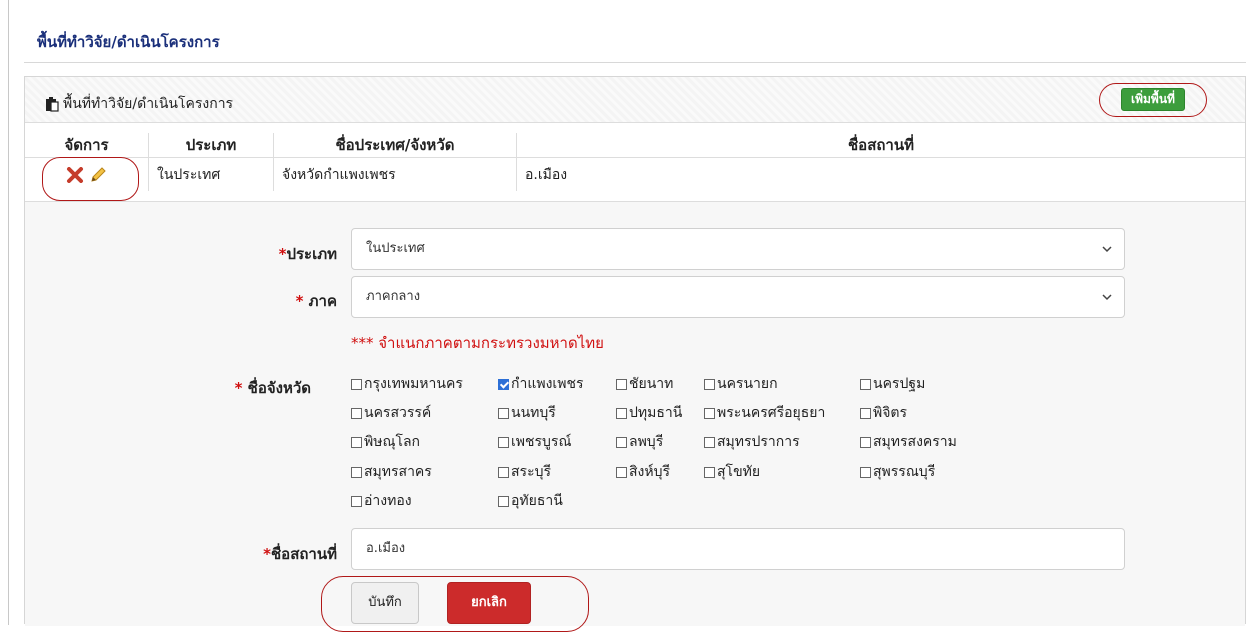 This screenshot has width=1247, height=632. What do you see at coordinates (87, 174) in the screenshot?
I see `action-cell` at bounding box center [87, 174].